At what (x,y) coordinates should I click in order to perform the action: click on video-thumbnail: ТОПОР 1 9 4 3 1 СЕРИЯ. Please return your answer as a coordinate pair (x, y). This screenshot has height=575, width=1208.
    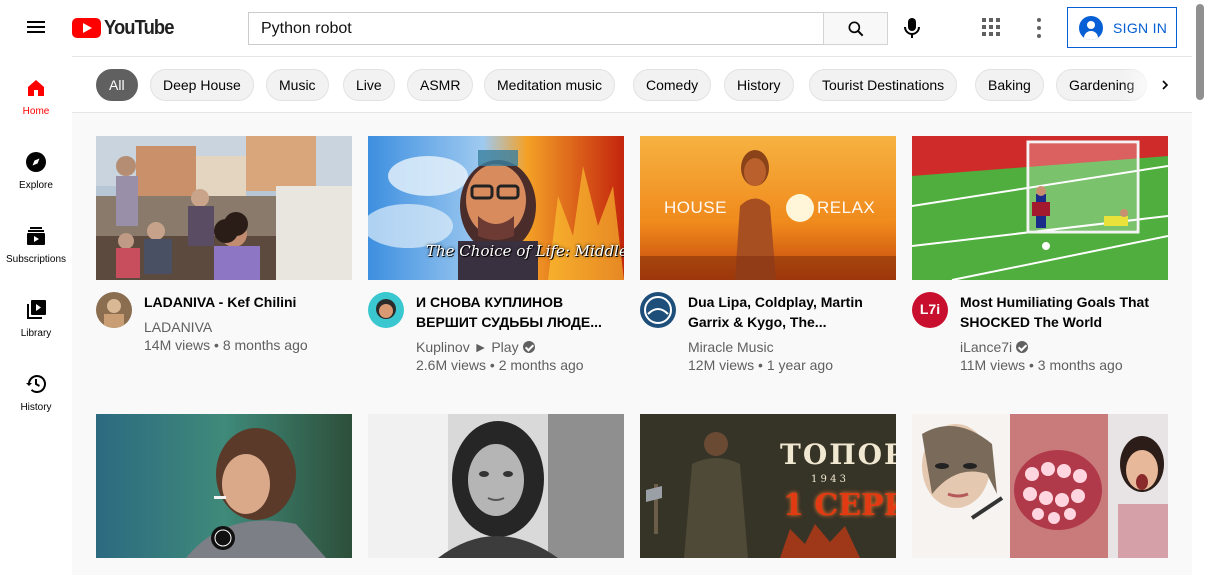
    Looking at the image, I should click on (768, 486).